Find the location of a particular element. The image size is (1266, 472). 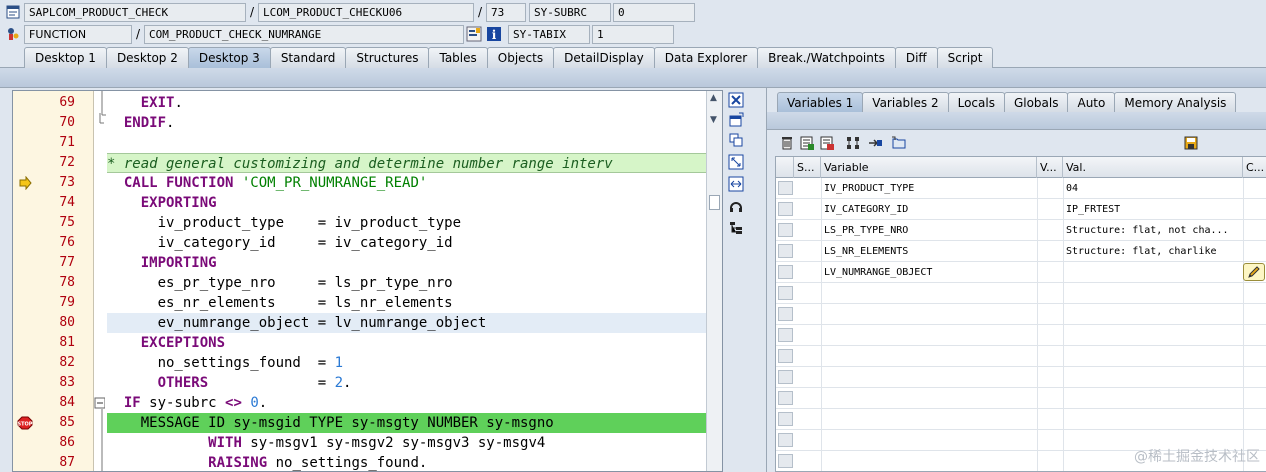

source-text: EXPORTING is located at coordinates (407, 203).